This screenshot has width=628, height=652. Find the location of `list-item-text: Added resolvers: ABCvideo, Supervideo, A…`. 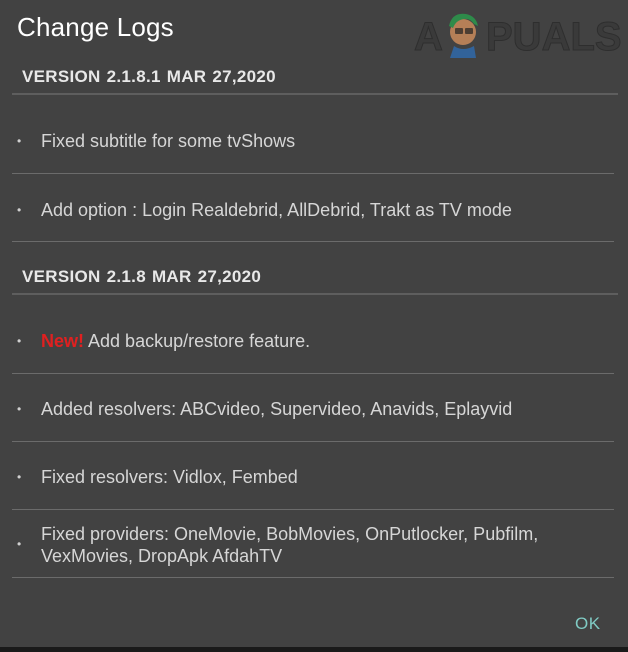

list-item-text: Added resolvers: ABCvideo, Supervideo, A… is located at coordinates (277, 409).